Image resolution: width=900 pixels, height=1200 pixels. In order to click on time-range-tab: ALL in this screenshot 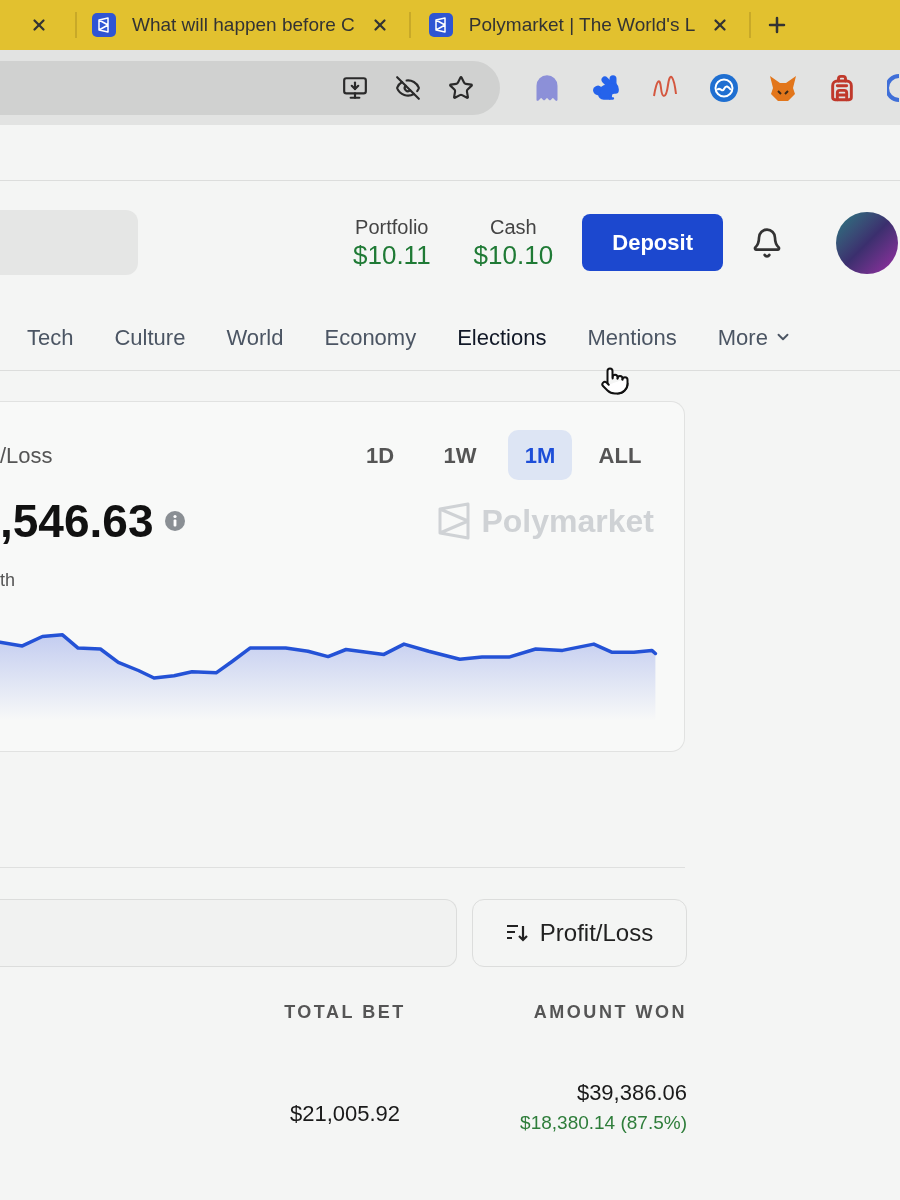, I will do `click(620, 455)`.